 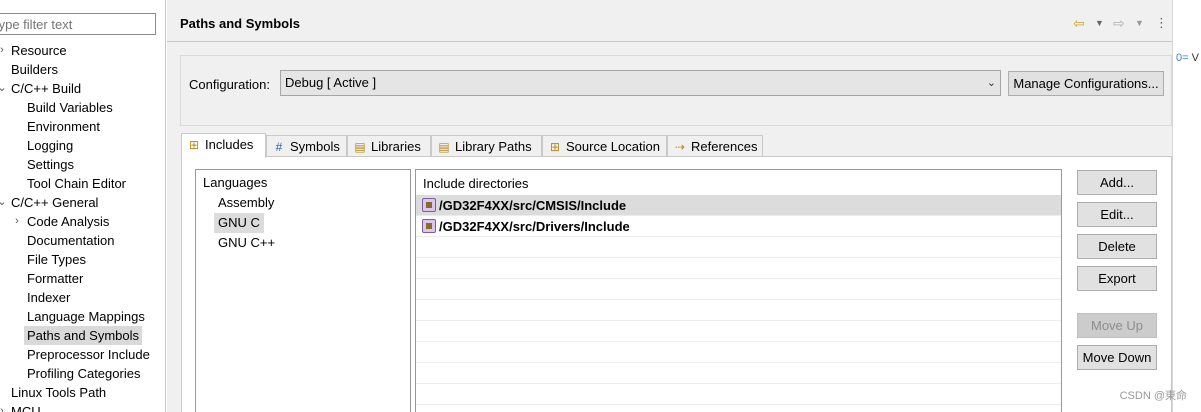 What do you see at coordinates (239, 223) in the screenshot?
I see `language-item: GNU C` at bounding box center [239, 223].